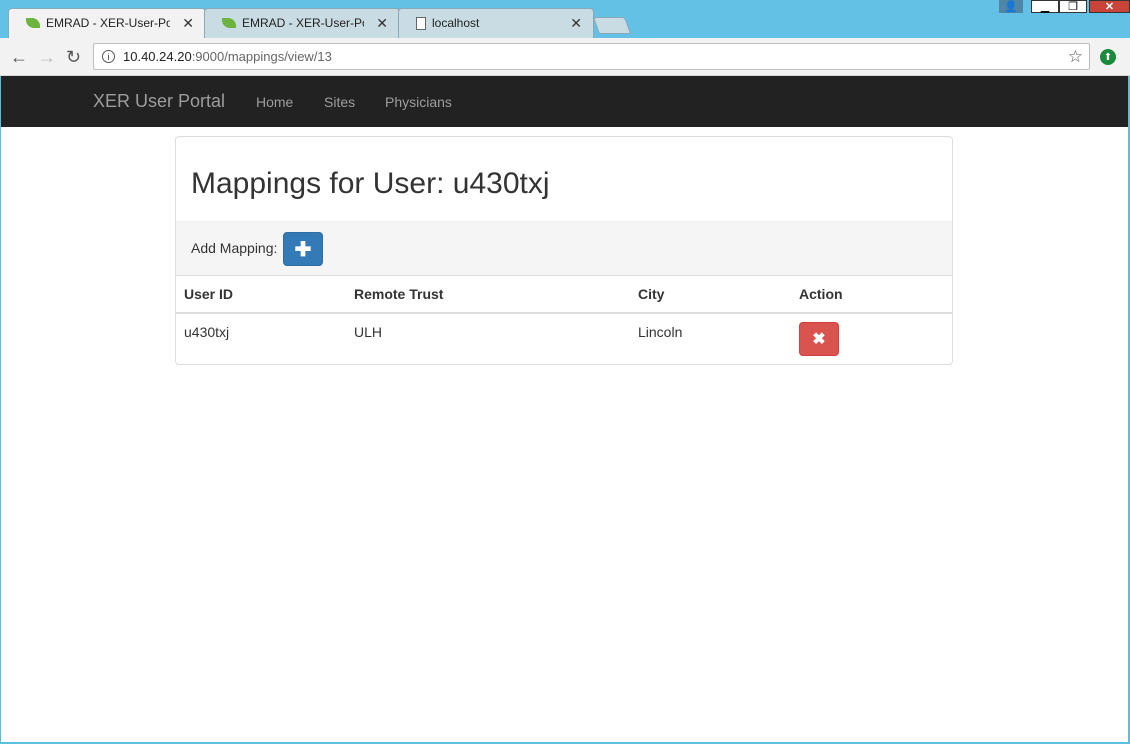 The width and height of the screenshot is (1130, 744). What do you see at coordinates (157, 56) in the screenshot?
I see `url-host: 10.40.24.20` at bounding box center [157, 56].